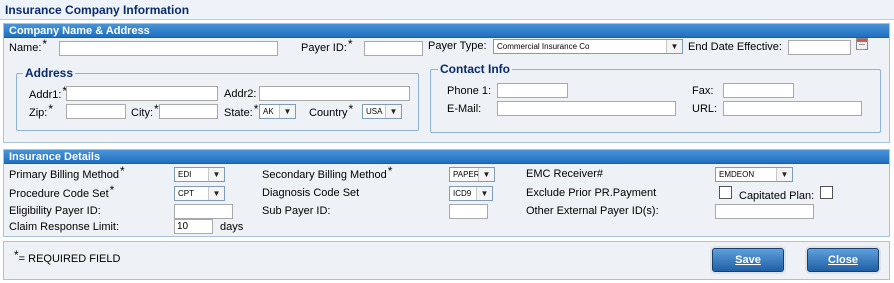  What do you see at coordinates (705, 109) in the screenshot?
I see `url-label: URL:` at bounding box center [705, 109].